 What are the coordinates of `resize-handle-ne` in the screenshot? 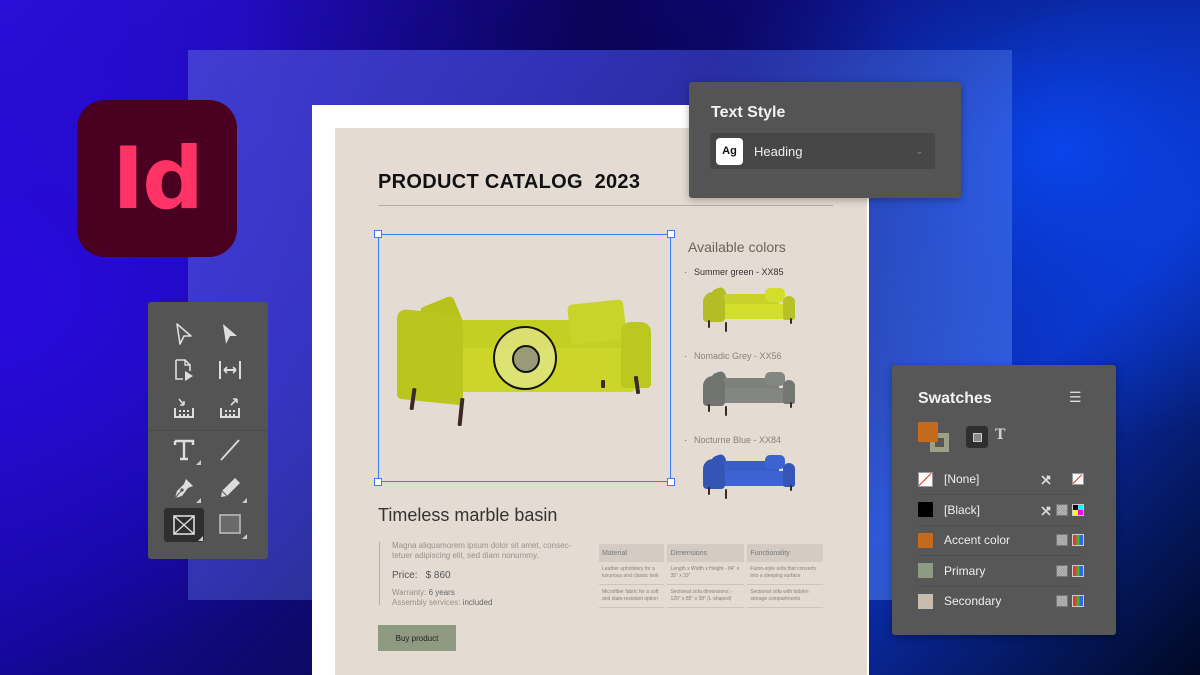 It's located at (671, 234).